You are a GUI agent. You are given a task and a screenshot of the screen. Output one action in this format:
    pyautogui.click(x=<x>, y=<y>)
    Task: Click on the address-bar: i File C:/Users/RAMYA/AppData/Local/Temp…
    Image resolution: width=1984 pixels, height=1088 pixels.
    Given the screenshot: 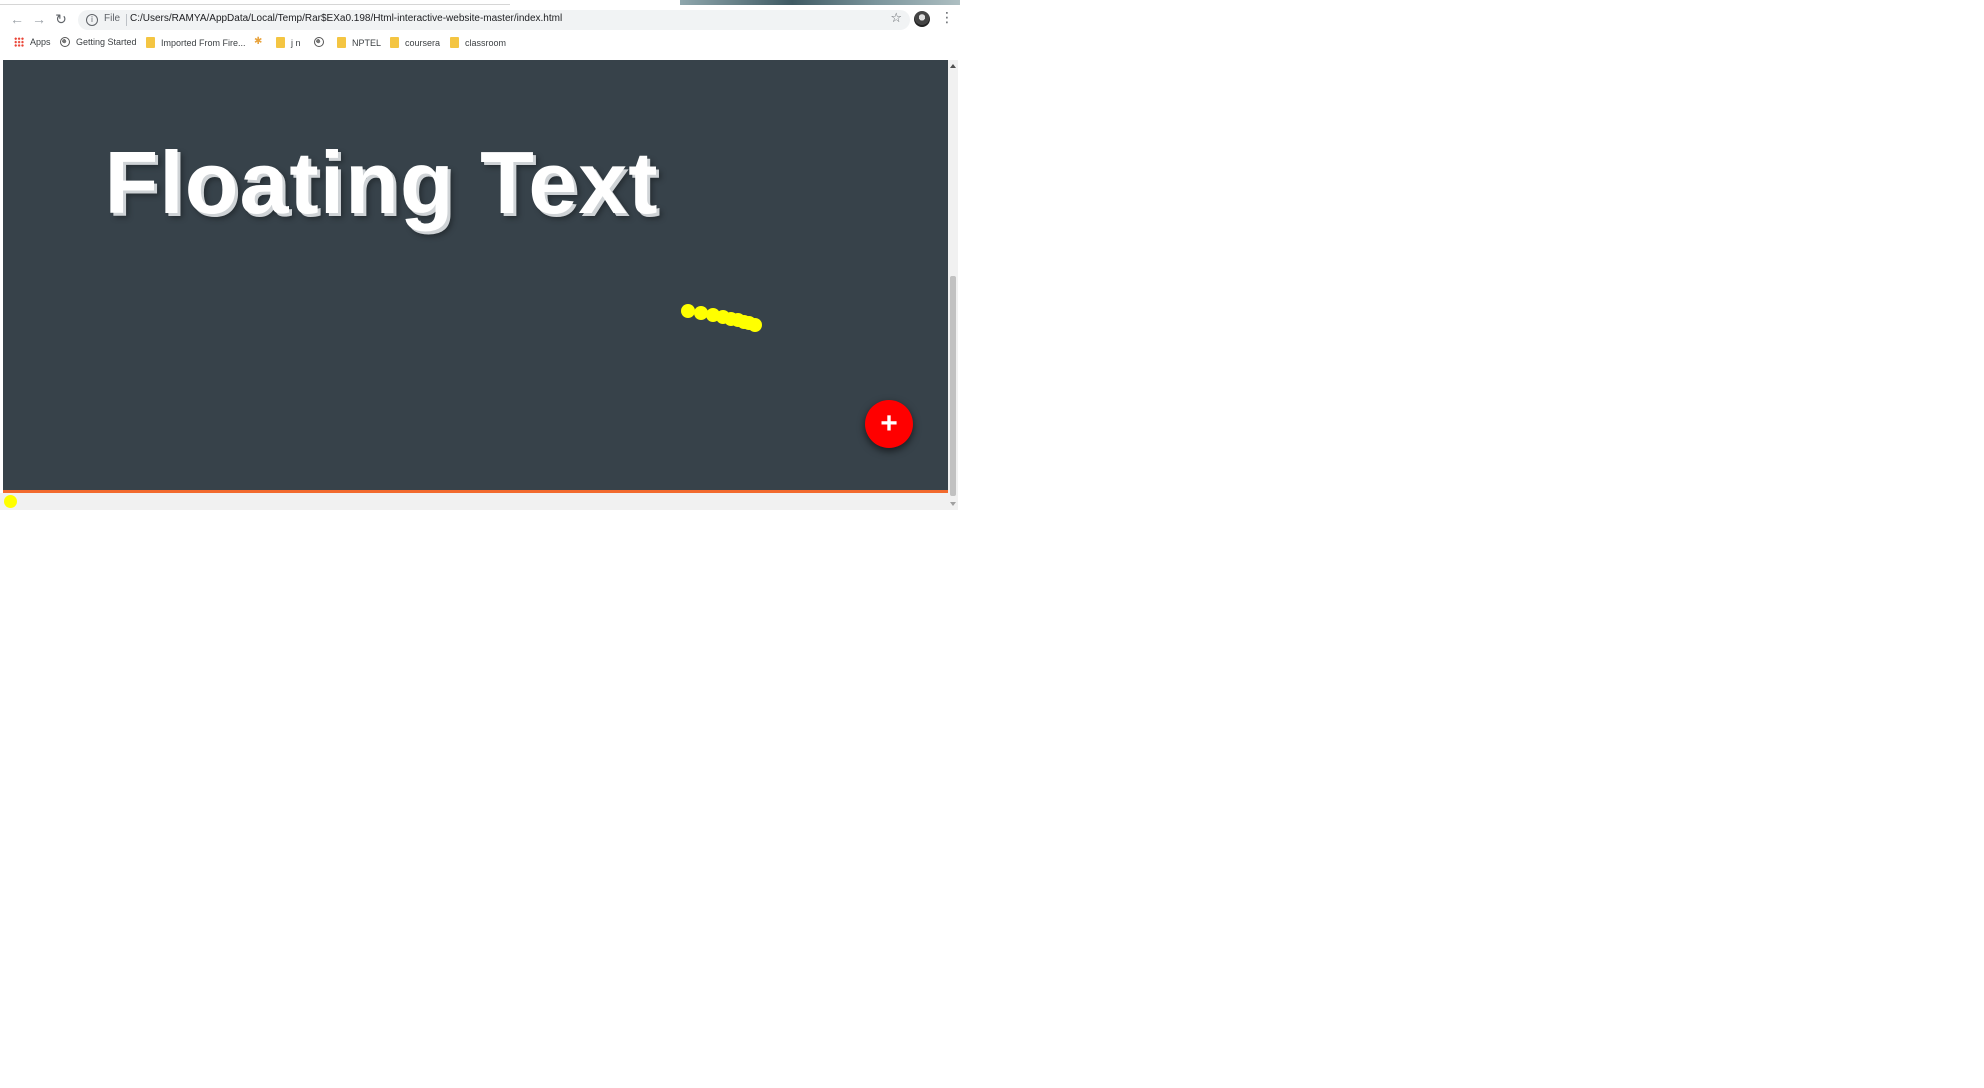 What is the action you would take?
    pyautogui.click(x=494, y=20)
    